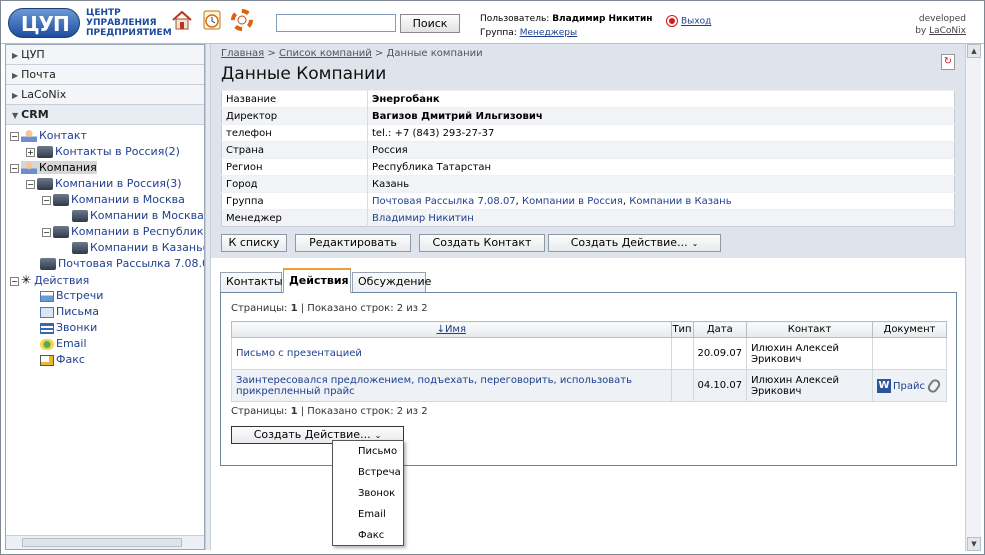 This screenshot has width=985, height=555. What do you see at coordinates (548, 33) in the screenshot?
I see `group-link: Менеджеры` at bounding box center [548, 33].